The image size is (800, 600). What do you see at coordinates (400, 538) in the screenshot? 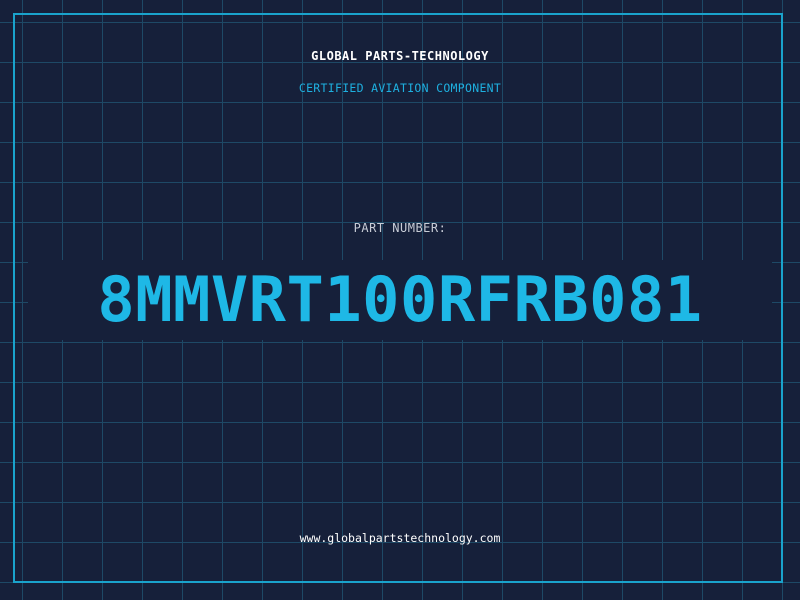
I see `website-url: www.globalpartstechnology.com` at bounding box center [400, 538].